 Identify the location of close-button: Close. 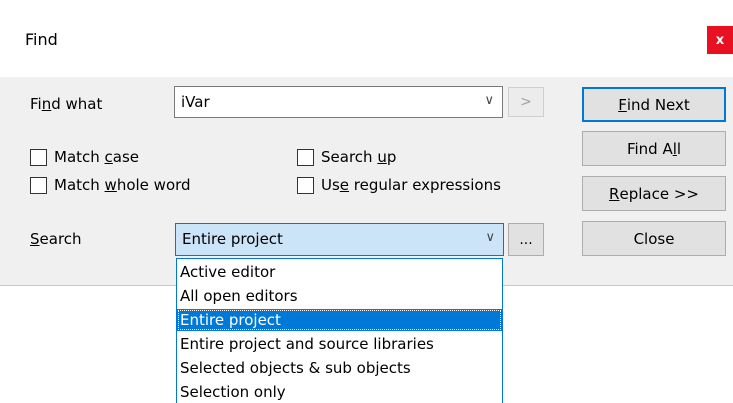
(654, 238).